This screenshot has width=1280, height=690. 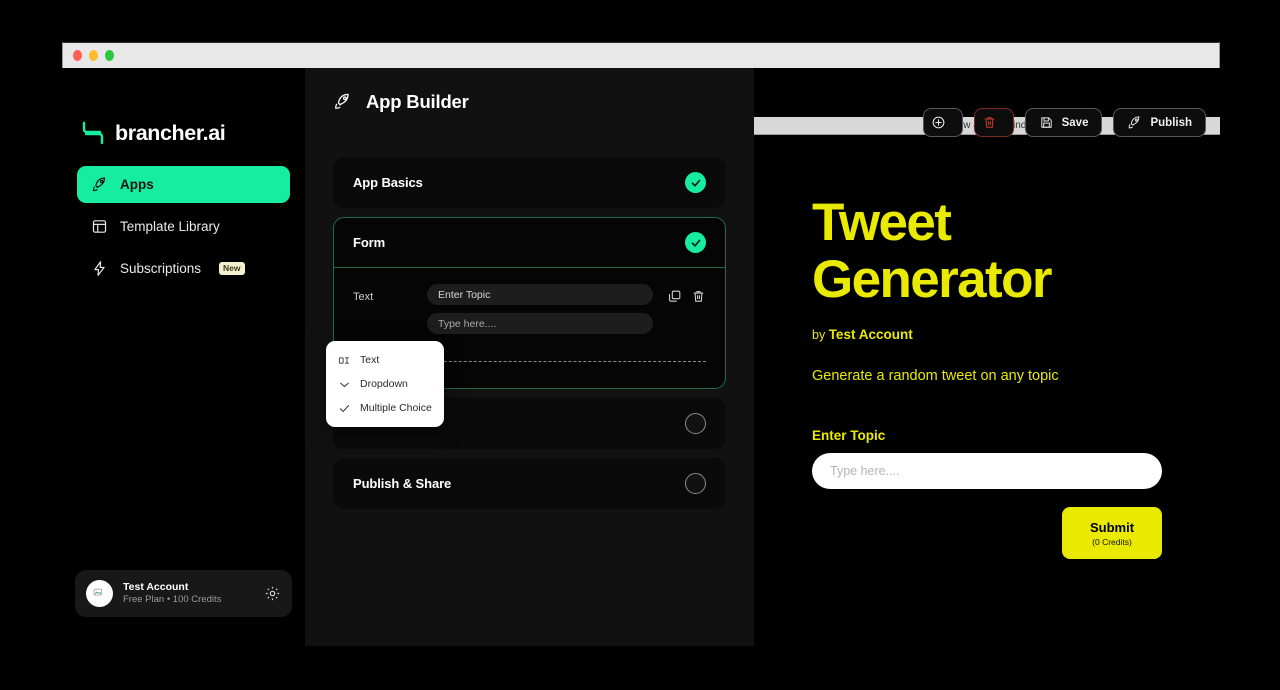 I want to click on preview-by-prefix: by, so click(x=819, y=335).